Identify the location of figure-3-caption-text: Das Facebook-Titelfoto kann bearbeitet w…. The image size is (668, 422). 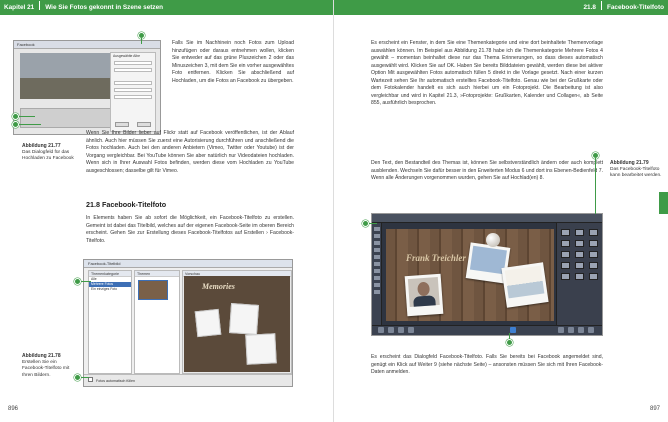
(636, 172).